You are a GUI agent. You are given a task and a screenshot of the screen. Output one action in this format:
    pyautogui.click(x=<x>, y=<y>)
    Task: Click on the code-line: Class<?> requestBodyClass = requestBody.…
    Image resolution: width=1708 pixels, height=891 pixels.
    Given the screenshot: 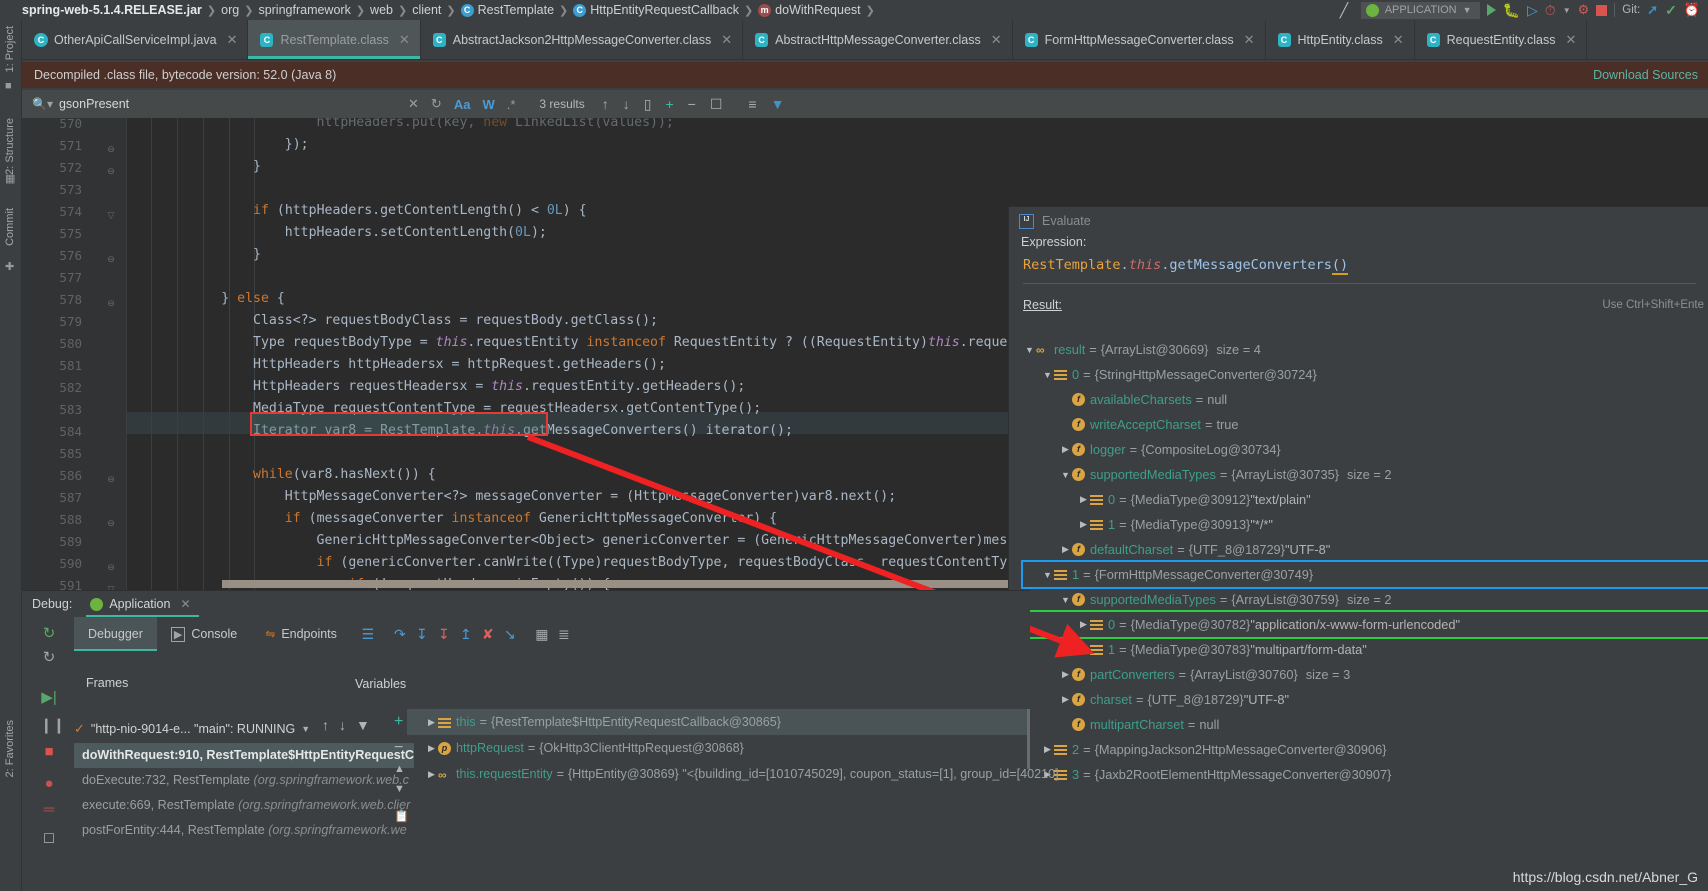 What is the action you would take?
    pyautogui.click(x=392, y=321)
    